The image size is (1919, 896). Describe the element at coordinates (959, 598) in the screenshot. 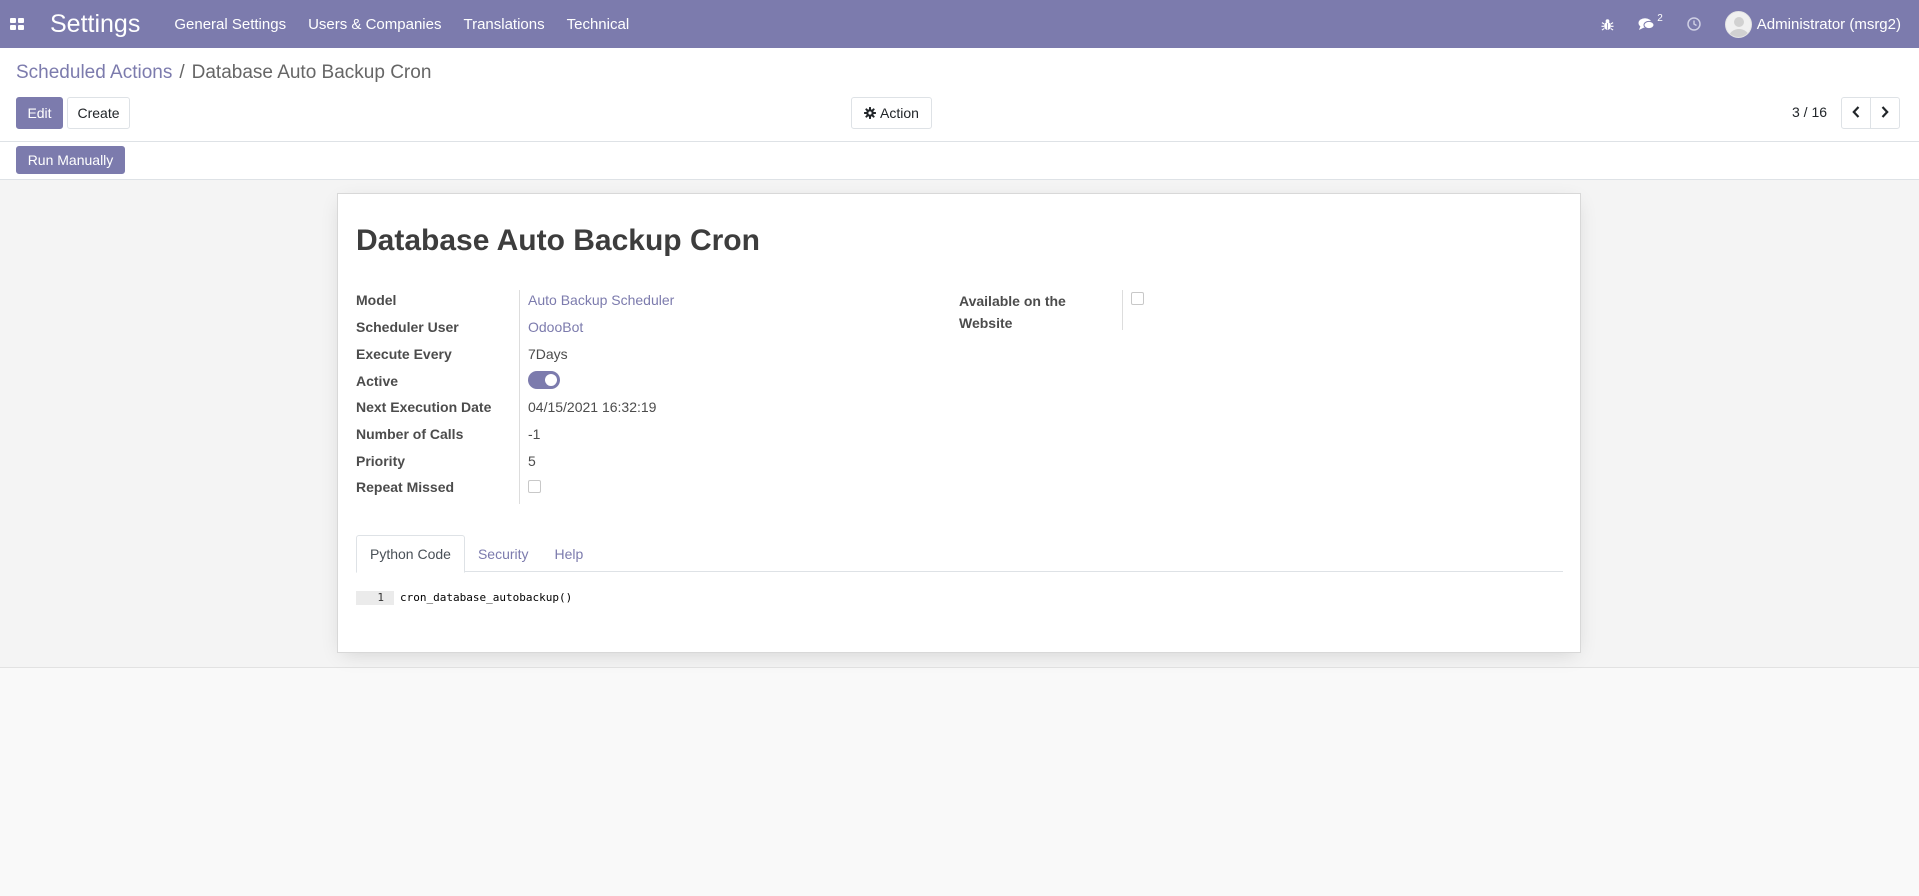

I see `python-code-editor: 1 cron_database_autobackup()` at that location.